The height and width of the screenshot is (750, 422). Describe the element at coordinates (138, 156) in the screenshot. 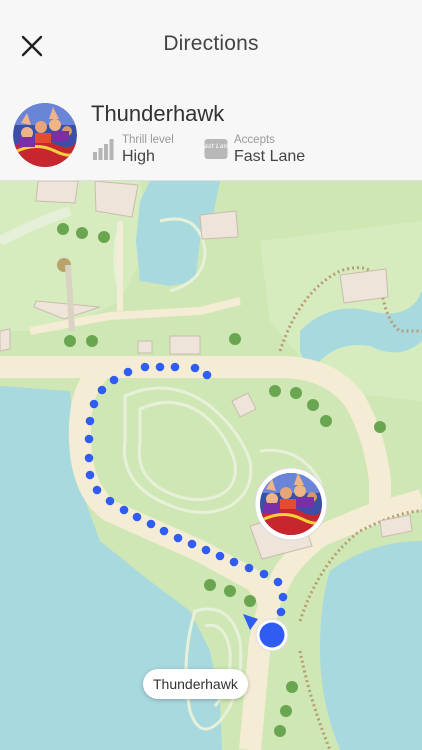

I see `thrill-level-value: High` at that location.